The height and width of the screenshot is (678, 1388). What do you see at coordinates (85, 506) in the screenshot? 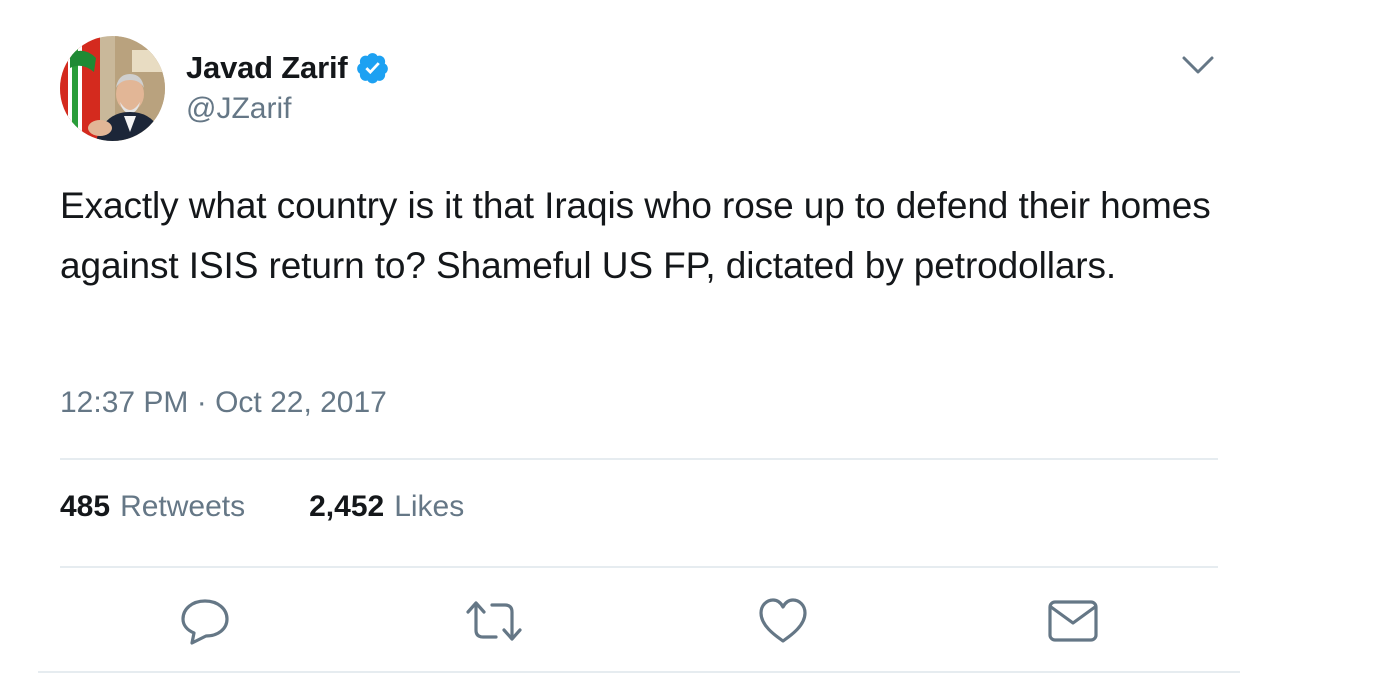
I see `retweets-count: 485` at bounding box center [85, 506].